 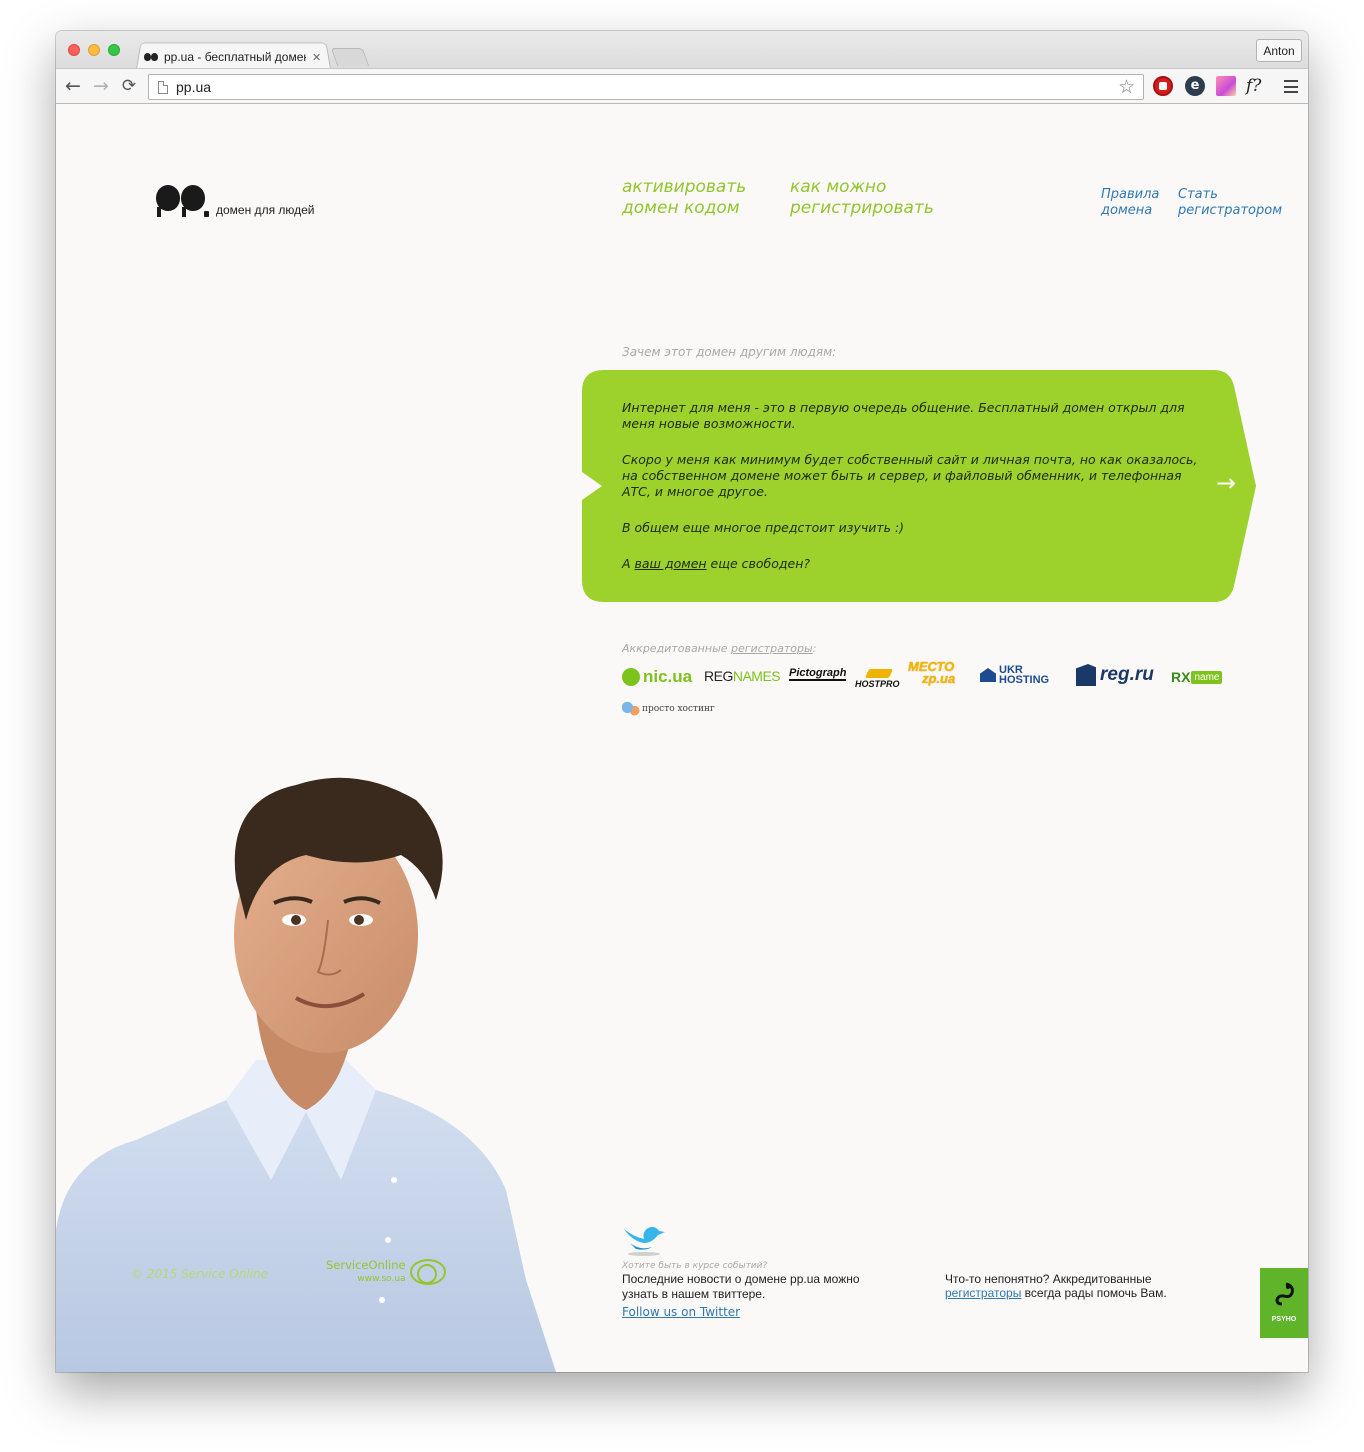 I want to click on nav-activate-line2: домен кодом, so click(x=681, y=208).